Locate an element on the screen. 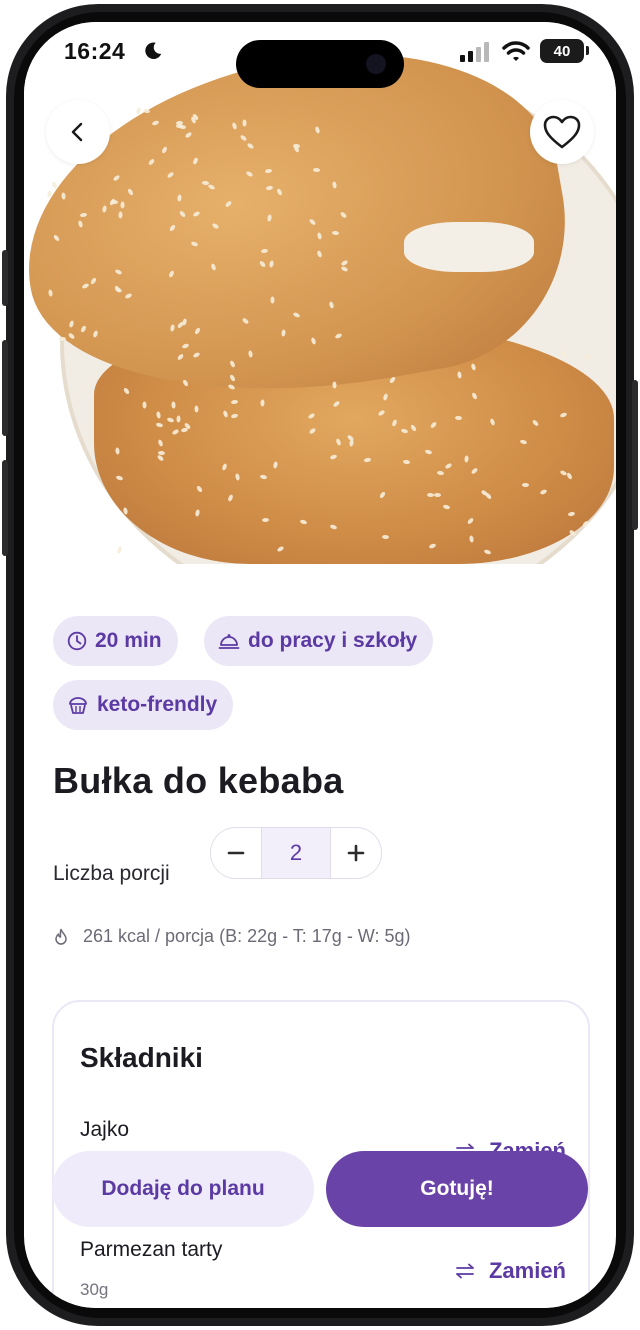 The height and width of the screenshot is (1330, 640). minus-icon is located at coordinates (236, 853).